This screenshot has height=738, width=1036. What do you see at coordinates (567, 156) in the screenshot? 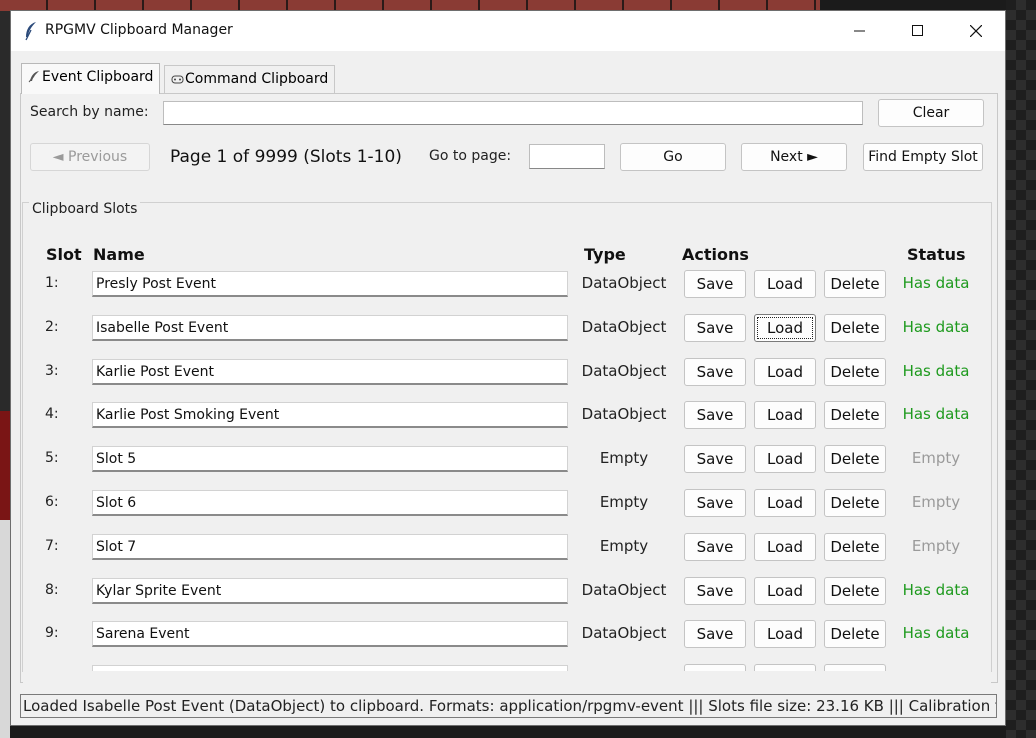
I see `goto-page-input` at bounding box center [567, 156].